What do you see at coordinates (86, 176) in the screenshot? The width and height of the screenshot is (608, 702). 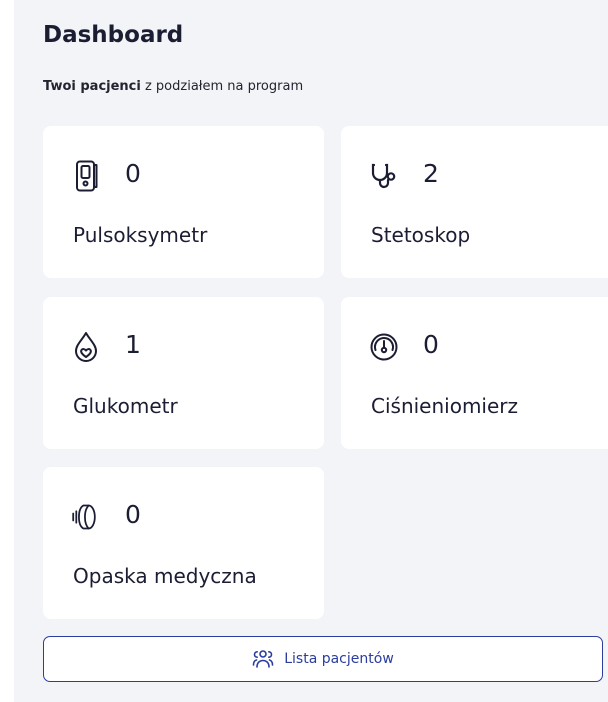 I see `pulse-oximeter-icon` at bounding box center [86, 176].